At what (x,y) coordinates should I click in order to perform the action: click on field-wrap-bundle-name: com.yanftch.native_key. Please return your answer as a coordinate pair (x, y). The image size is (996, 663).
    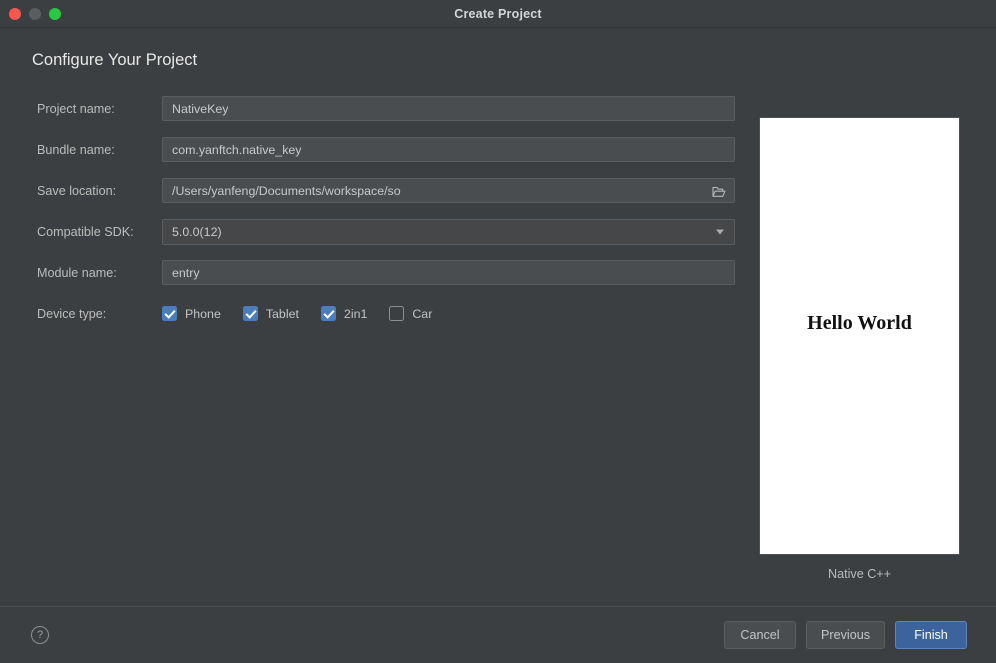
    Looking at the image, I should click on (448, 149).